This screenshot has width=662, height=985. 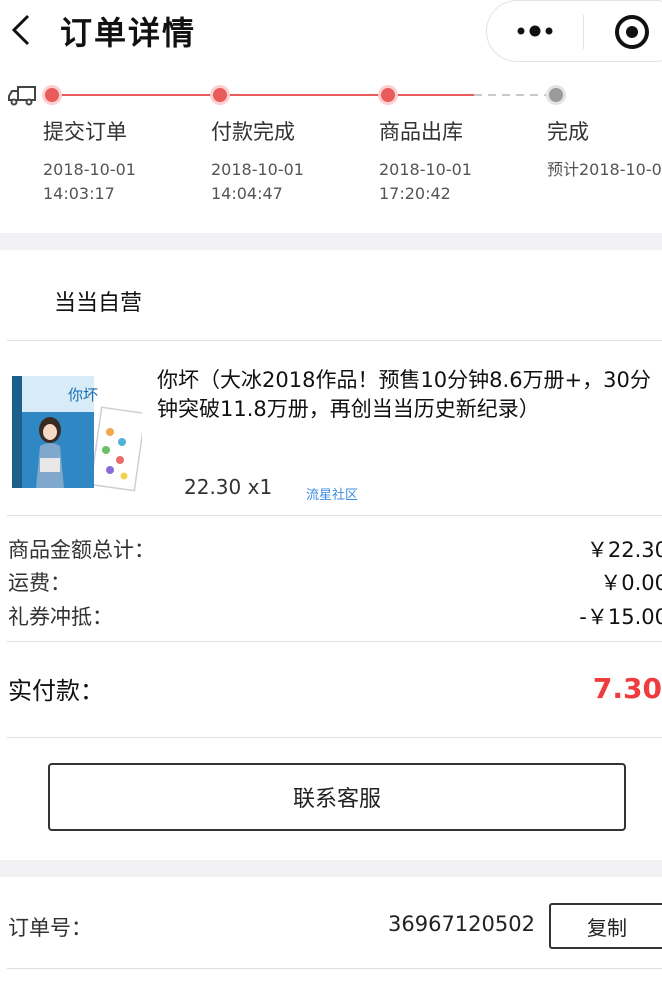 What do you see at coordinates (220, 95) in the screenshot?
I see `step-dot-paid` at bounding box center [220, 95].